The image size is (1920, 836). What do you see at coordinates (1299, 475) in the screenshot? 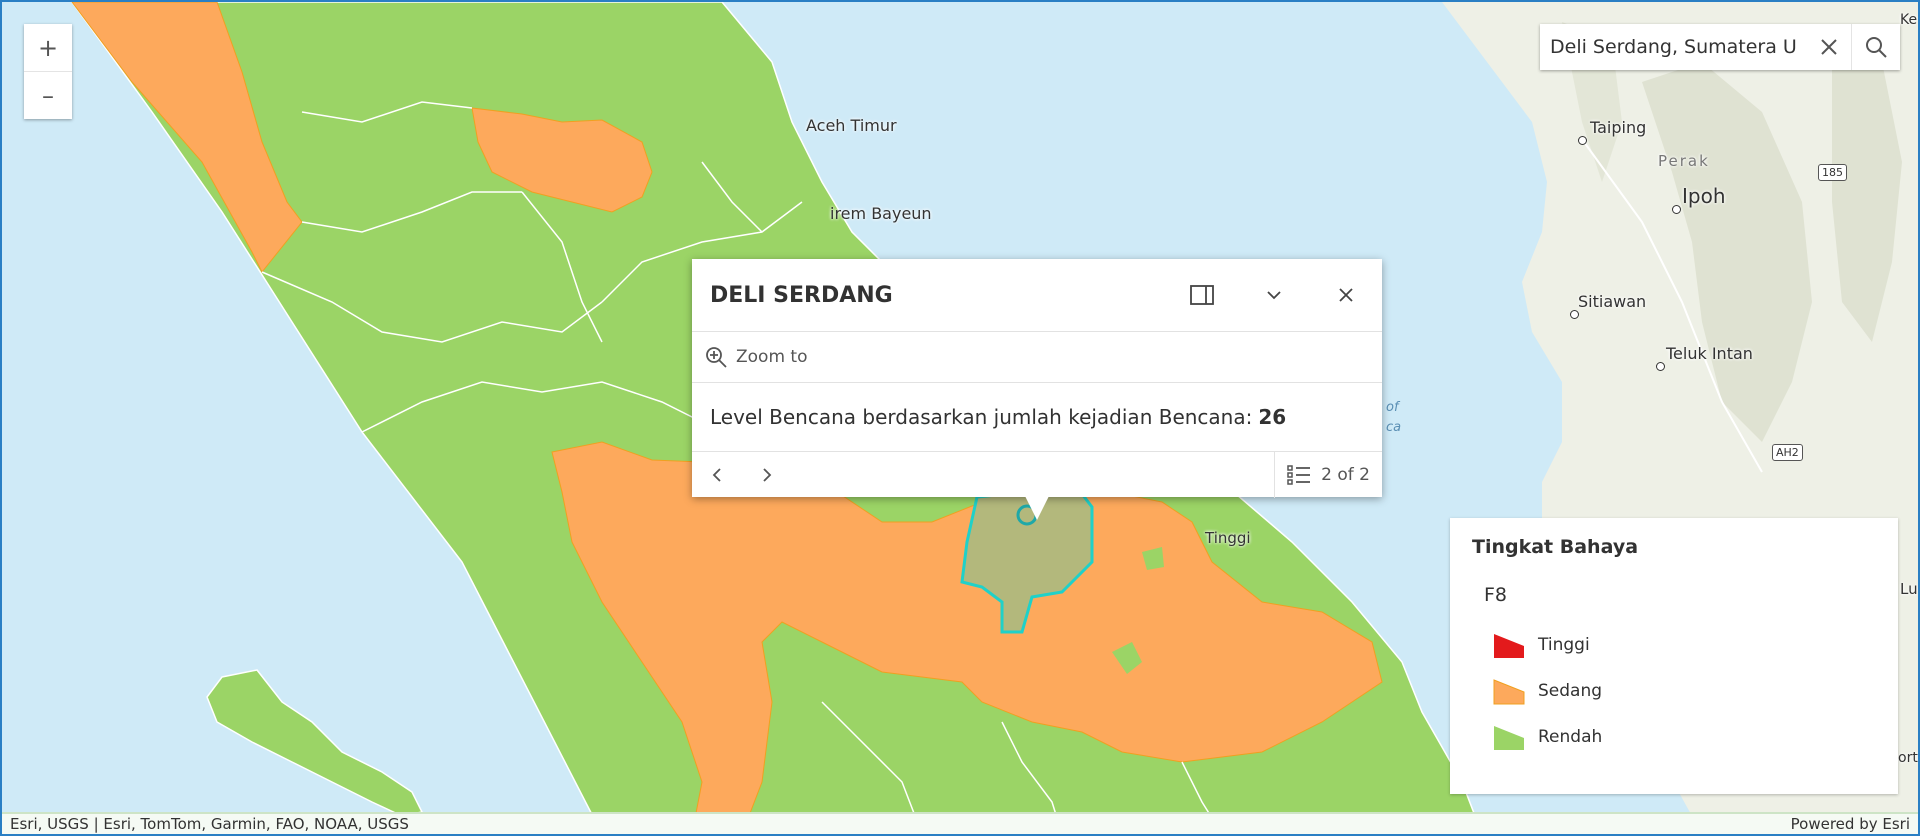
I see `list-icon` at bounding box center [1299, 475].